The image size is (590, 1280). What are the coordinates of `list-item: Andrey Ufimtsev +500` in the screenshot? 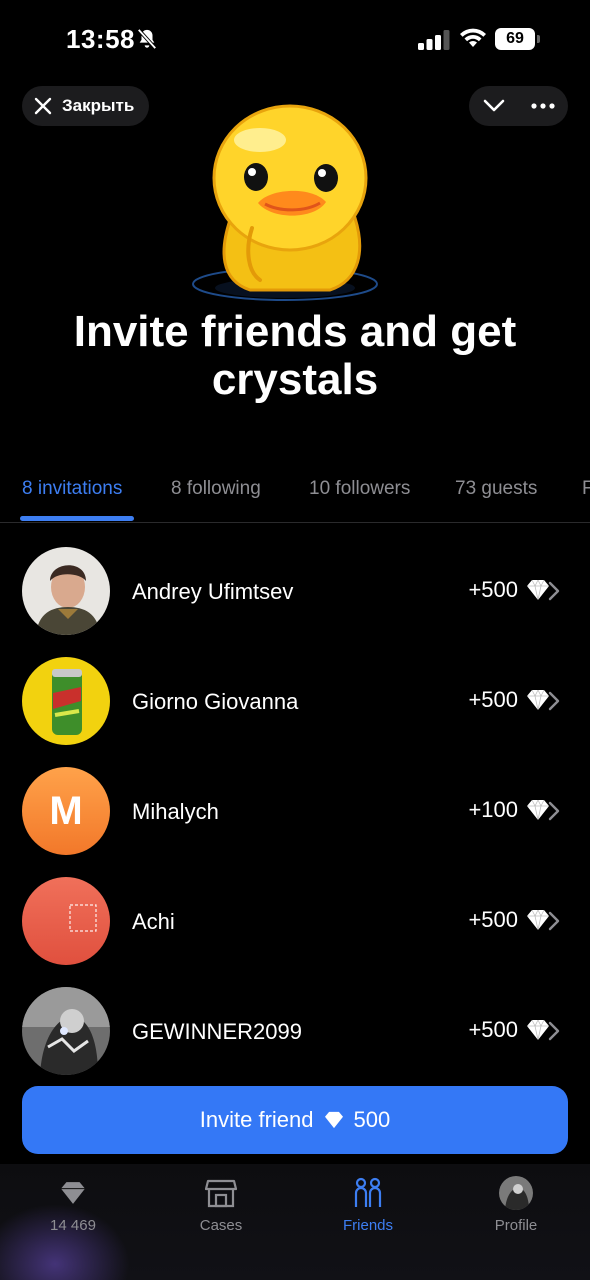 It's located at (295, 591).